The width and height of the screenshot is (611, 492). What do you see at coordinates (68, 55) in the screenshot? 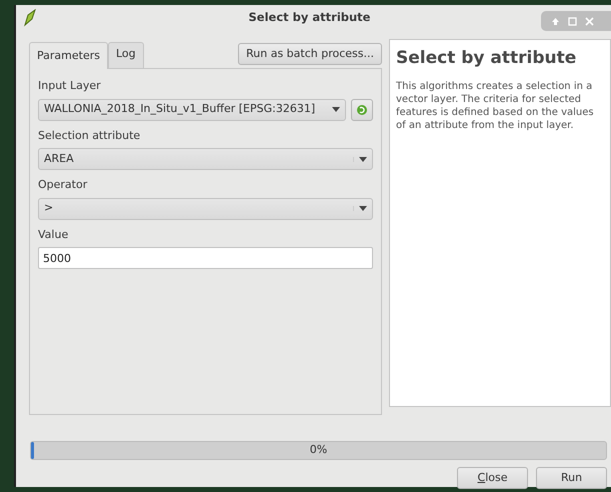
I see `tab: Parameters` at bounding box center [68, 55].